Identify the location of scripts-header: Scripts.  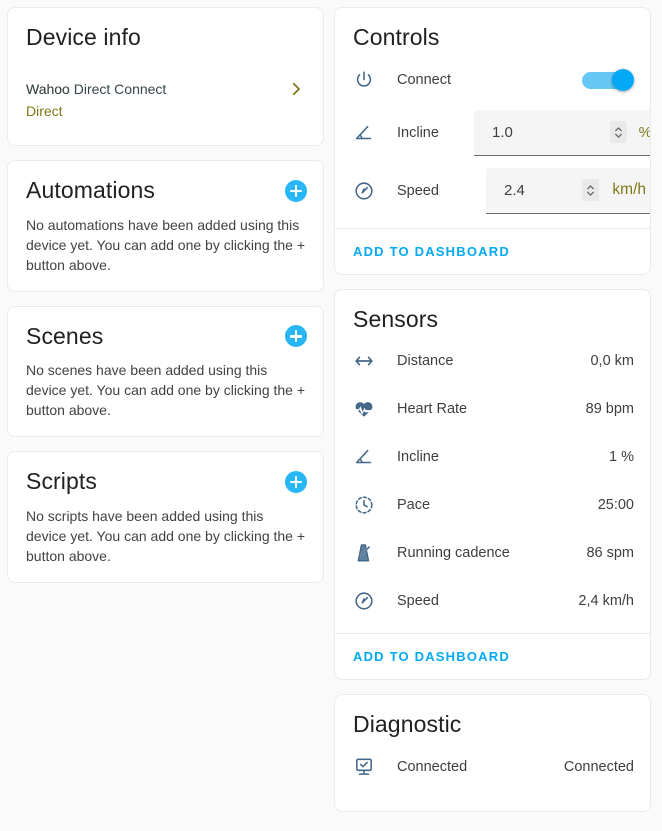
(165, 474).